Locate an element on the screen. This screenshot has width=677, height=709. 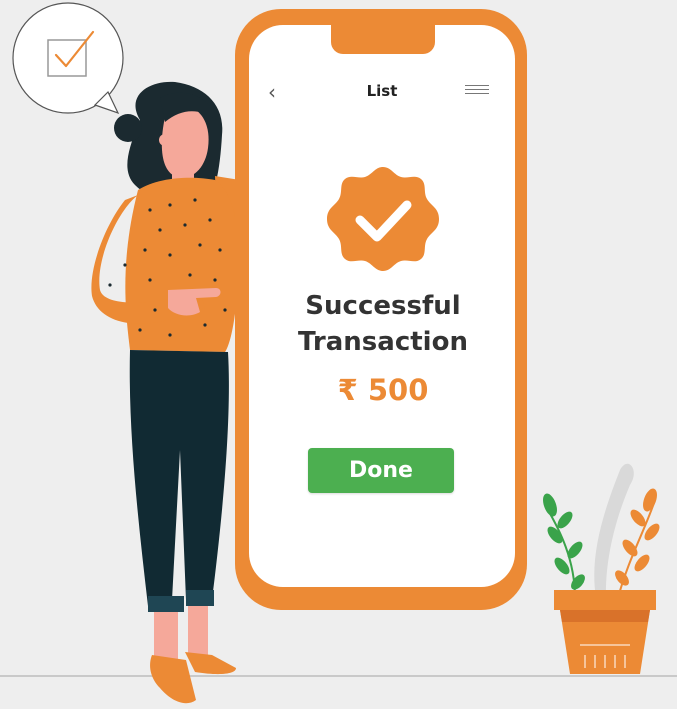
success-title-line2: Transaction is located at coordinates (383, 342).